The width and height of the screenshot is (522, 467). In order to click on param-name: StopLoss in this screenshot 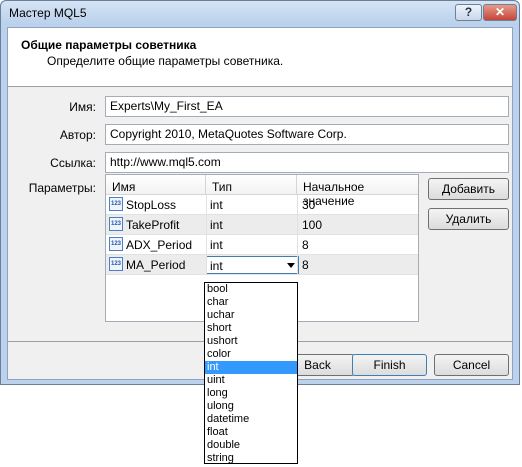, I will do `click(151, 205)`.